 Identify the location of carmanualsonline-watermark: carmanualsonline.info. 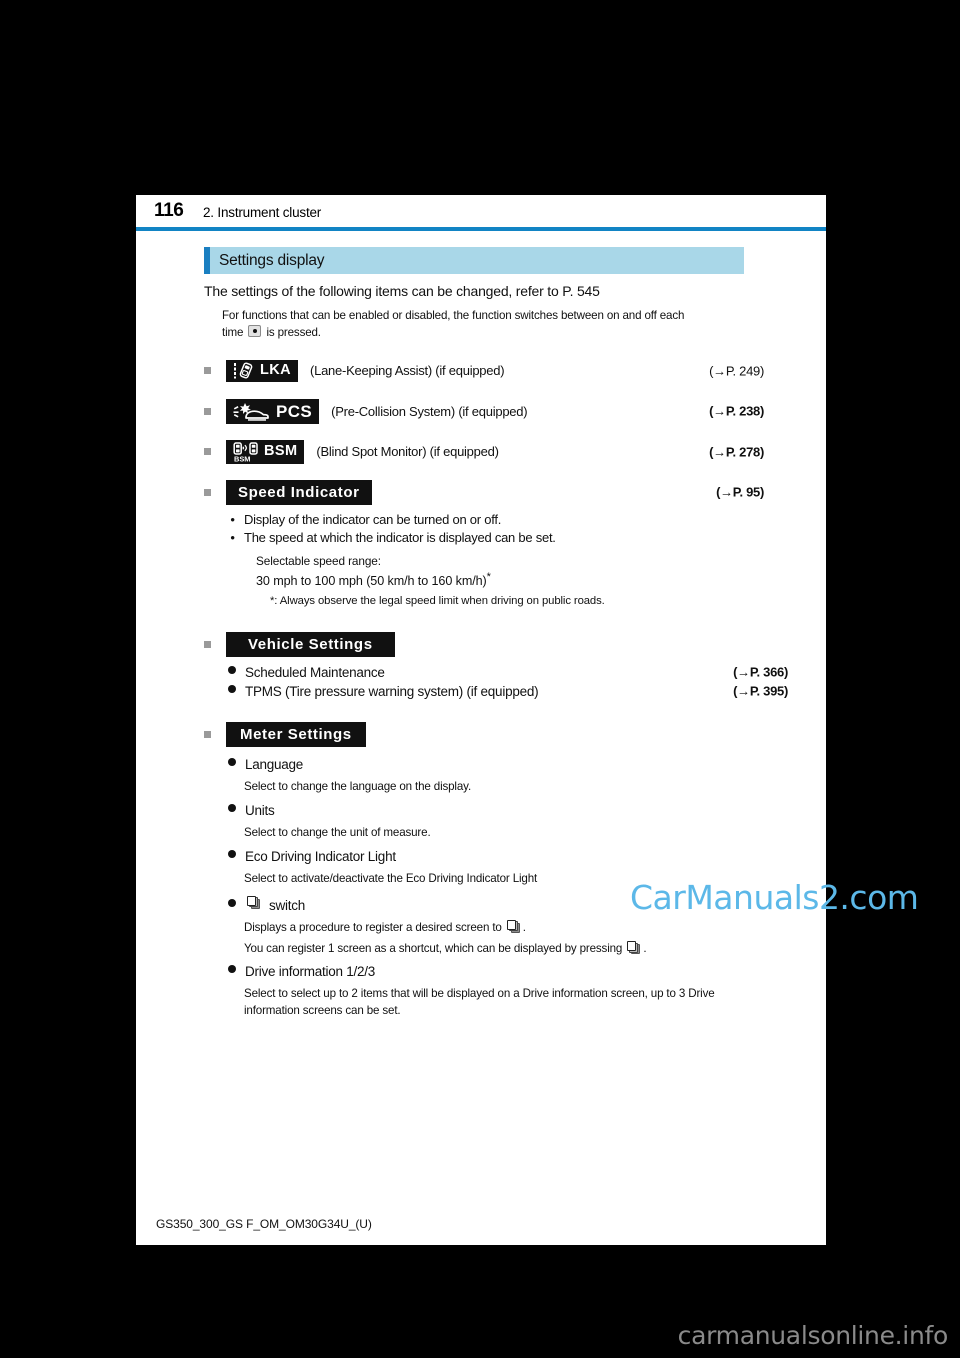
(813, 1335).